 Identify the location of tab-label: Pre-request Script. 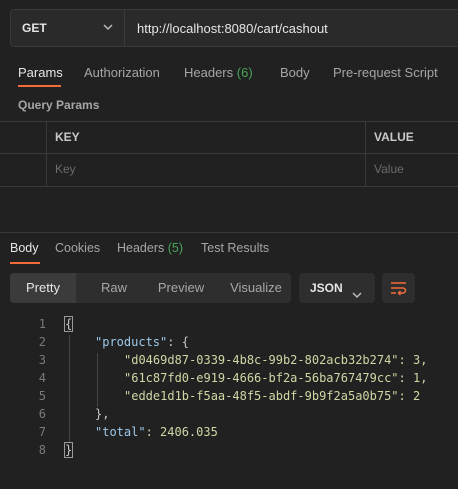
(385, 72).